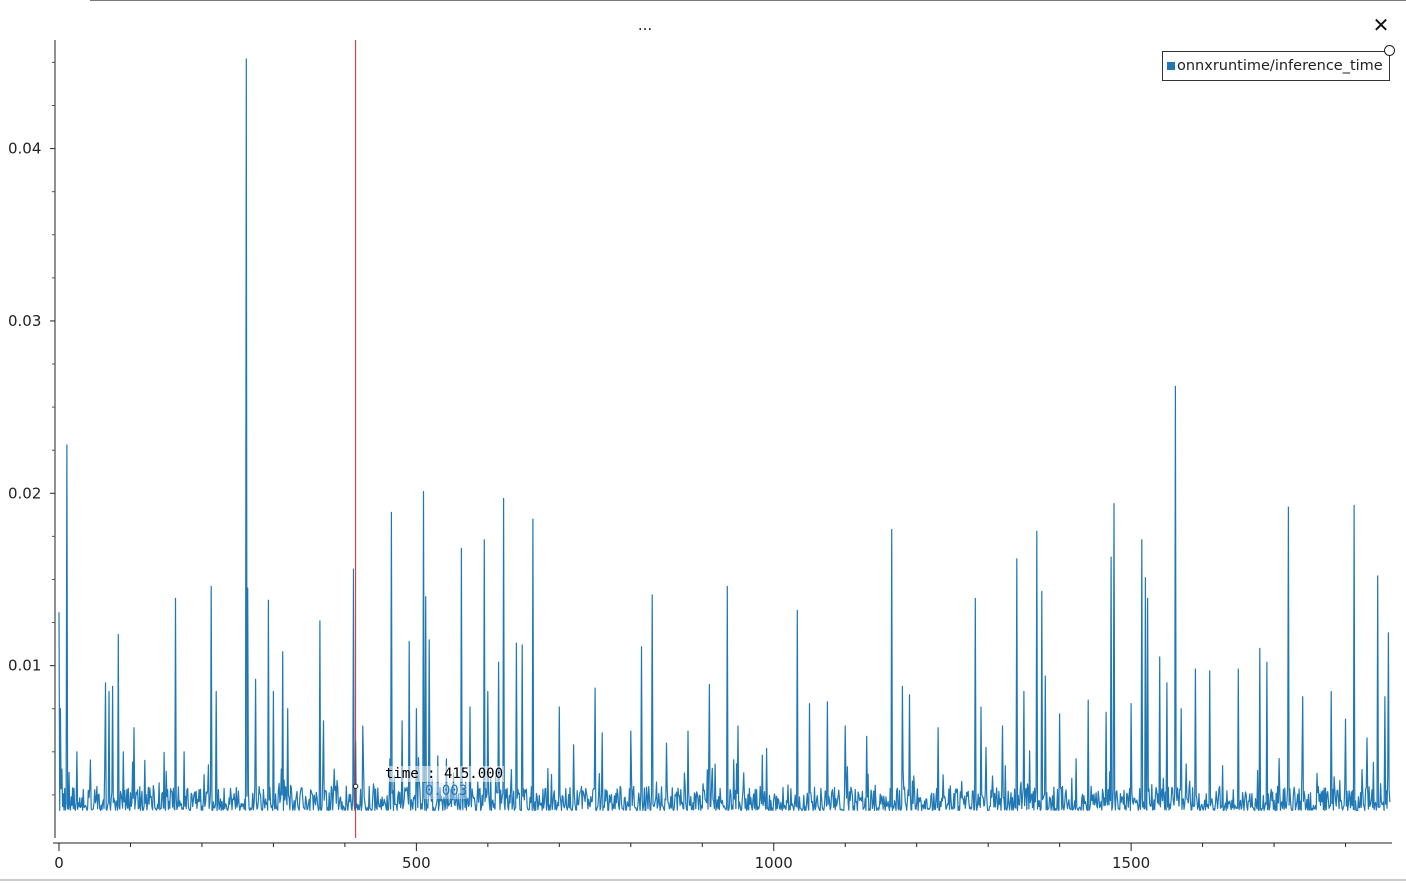 The height and width of the screenshot is (883, 1406). Describe the element at coordinates (24, 666) in the screenshot. I see `y-tick-label: 0.01` at that location.